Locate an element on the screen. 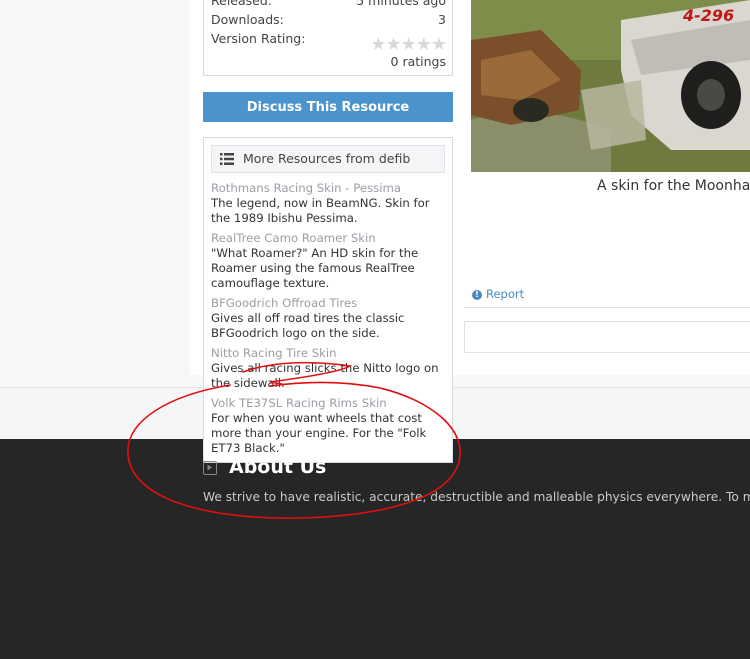 This screenshot has width=750, height=659. downloads-label: Downloads: is located at coordinates (247, 19).